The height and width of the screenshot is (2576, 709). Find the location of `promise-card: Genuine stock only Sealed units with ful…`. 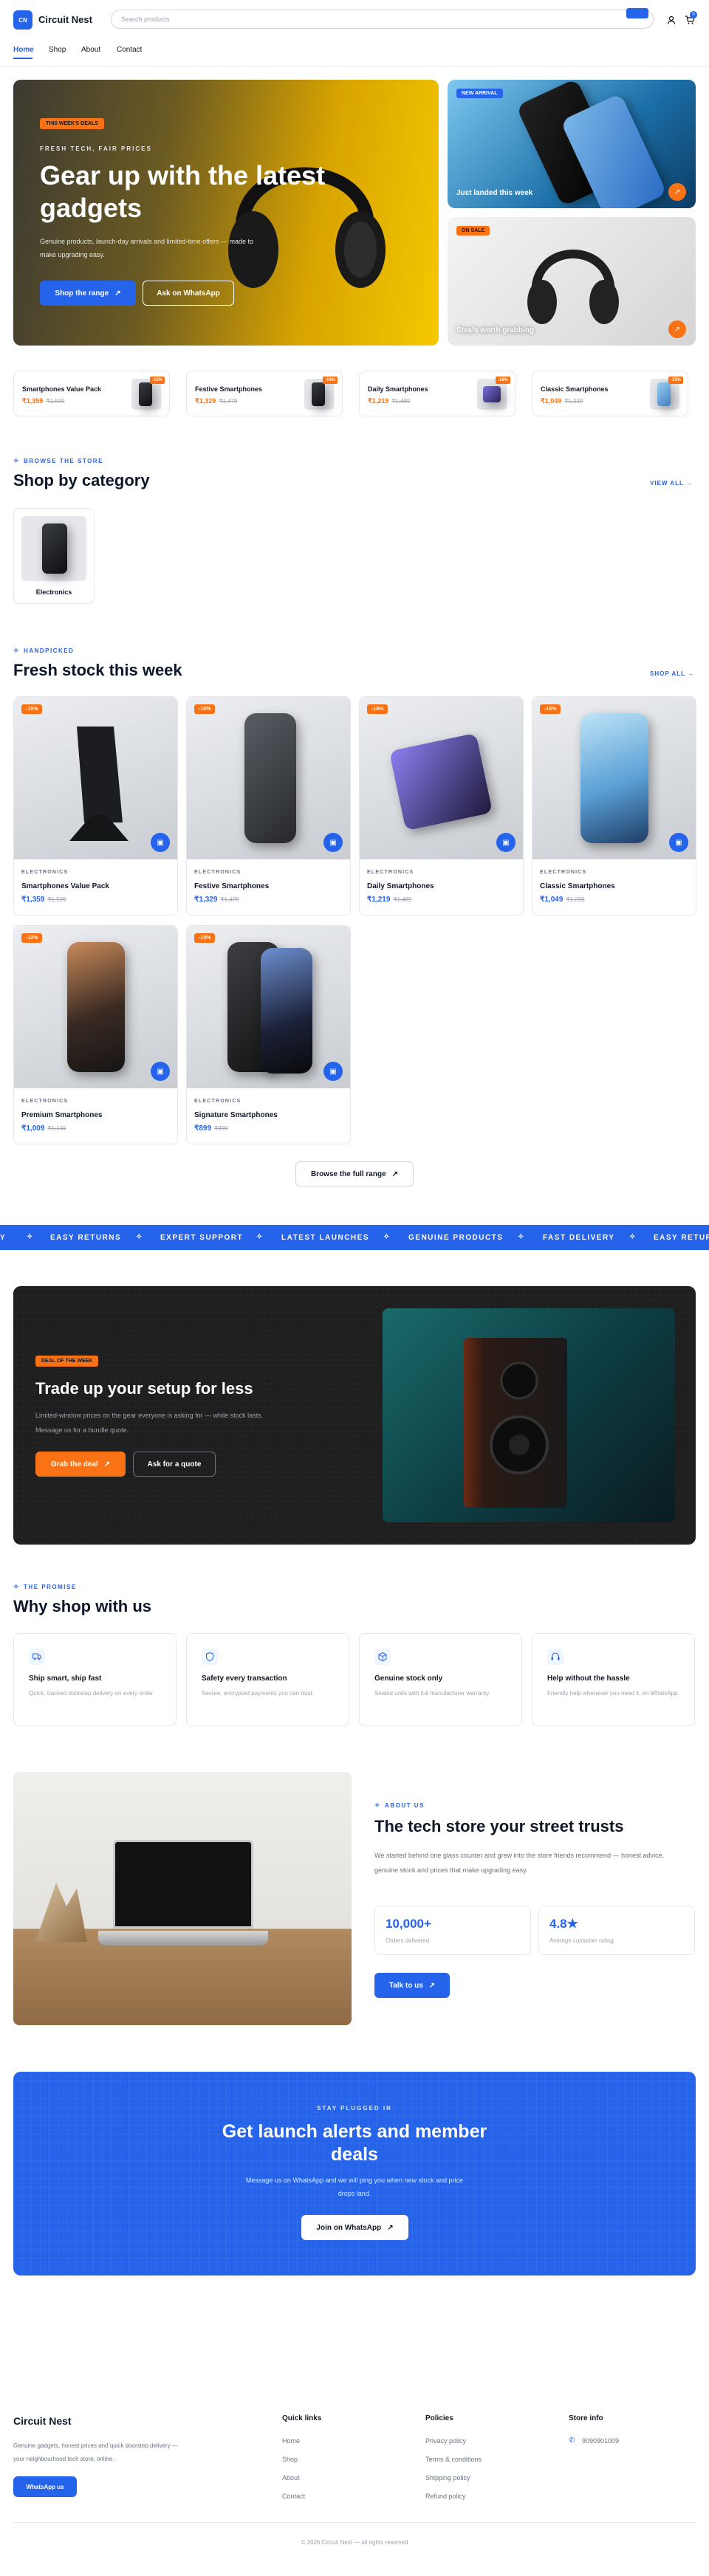

promise-card: Genuine stock only Sealed units with ful… is located at coordinates (440, 1679).